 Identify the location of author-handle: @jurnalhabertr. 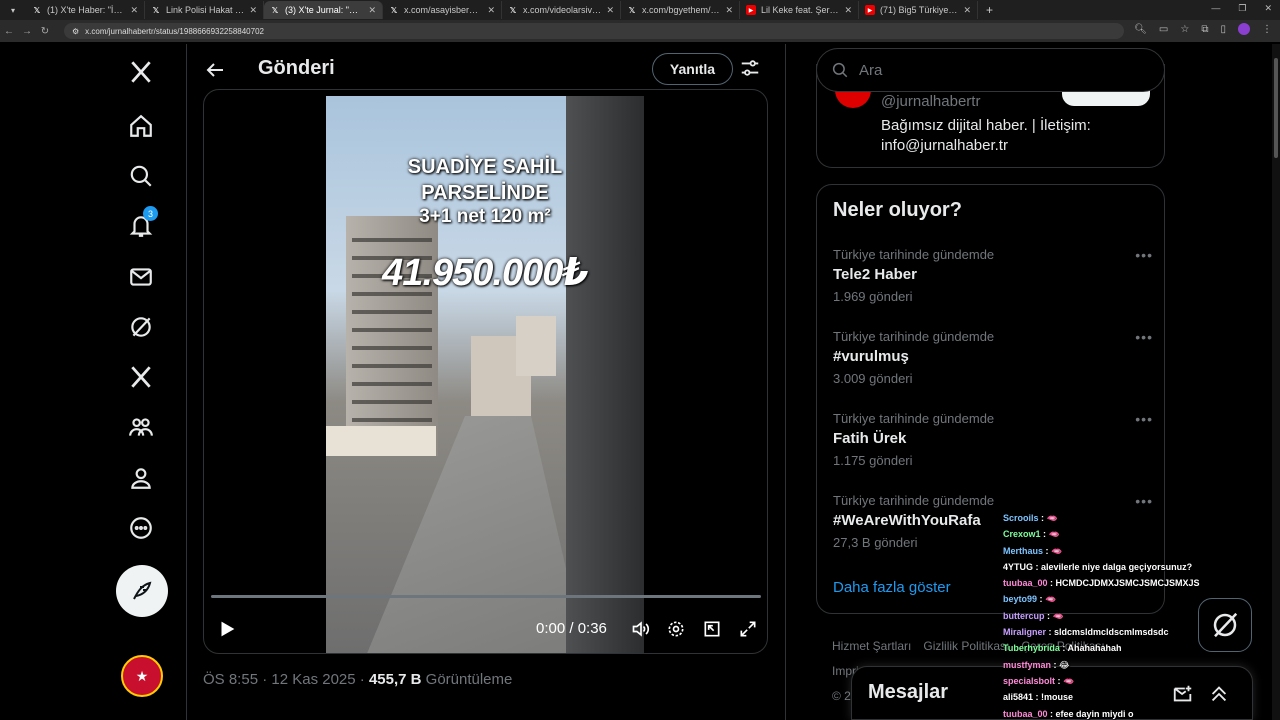
(930, 101).